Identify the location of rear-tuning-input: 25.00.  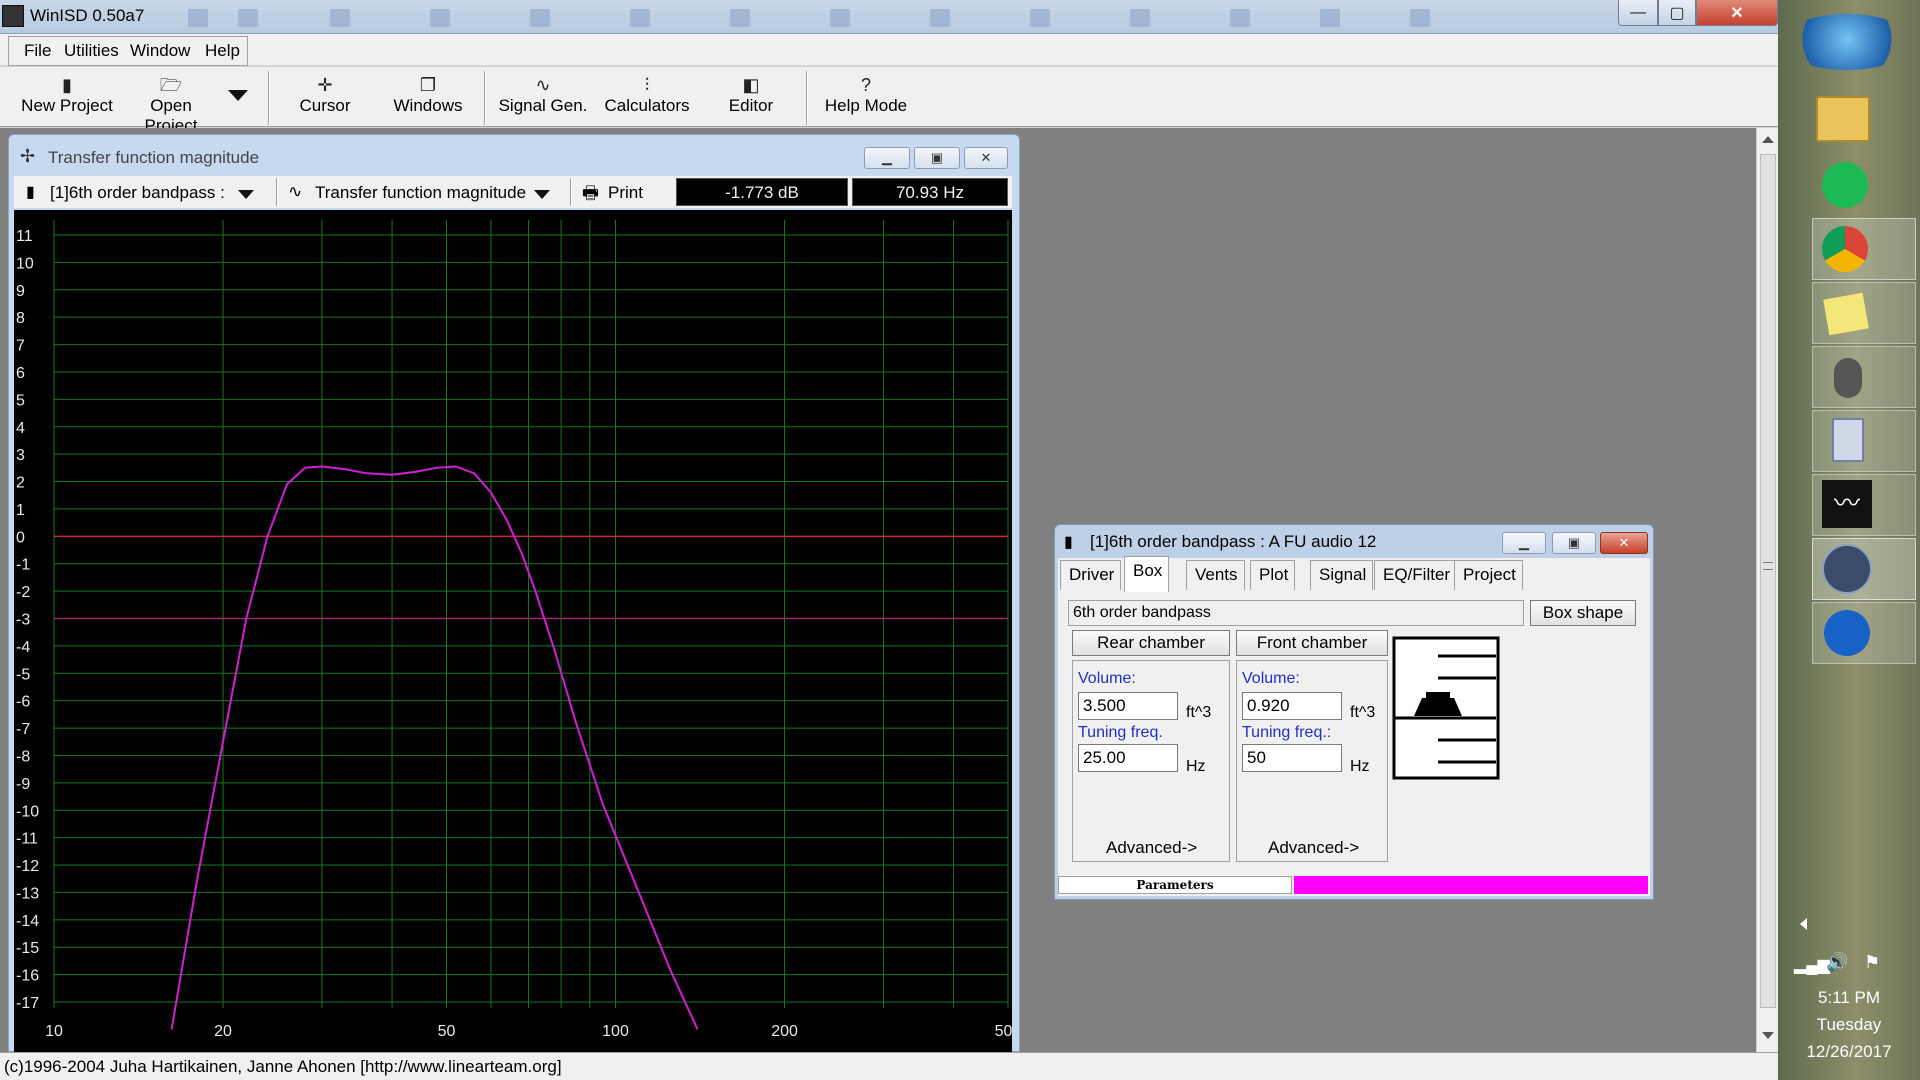
(1128, 758).